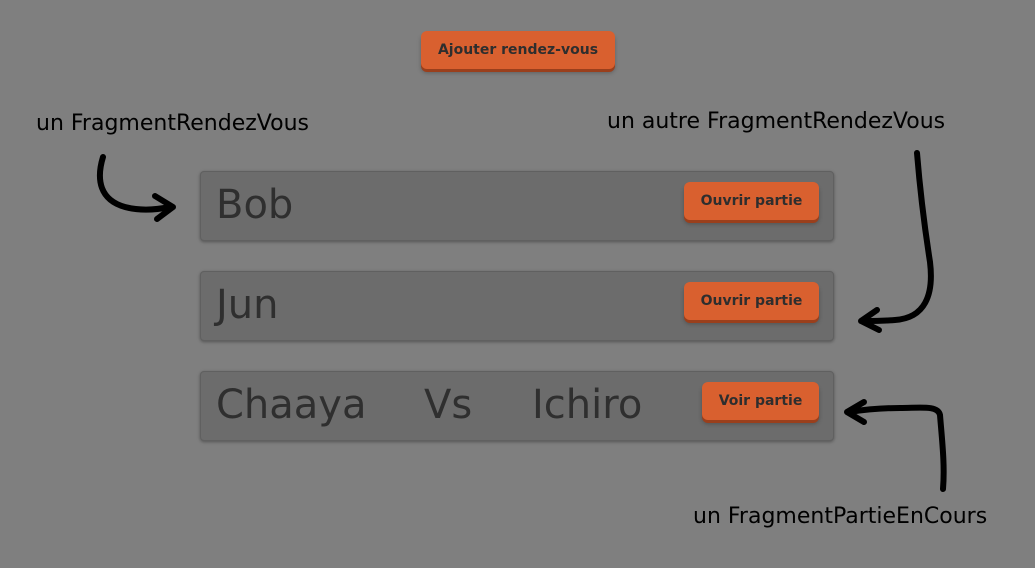 This screenshot has width=1035, height=568. I want to click on annotation-fragment-partie-en-cours: un FragmentPartieEnCours, so click(840, 516).